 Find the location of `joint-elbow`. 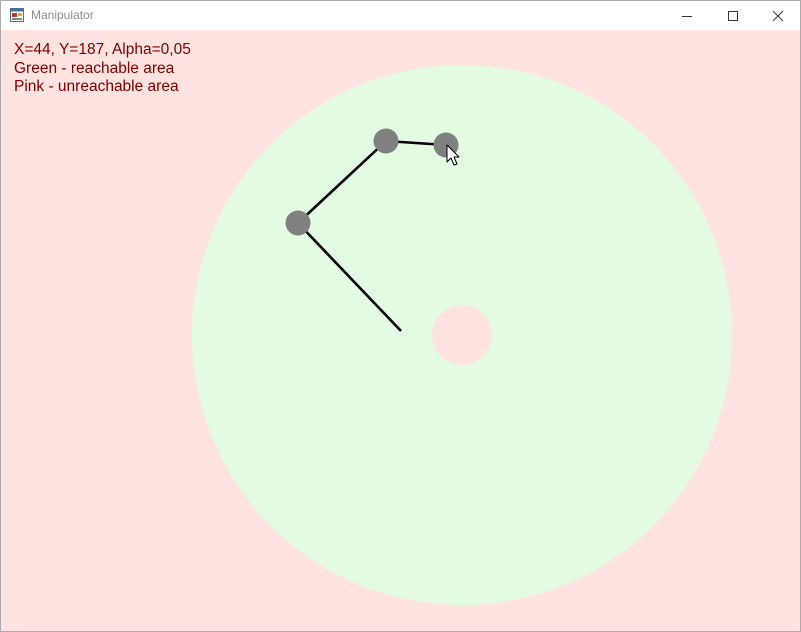

joint-elbow is located at coordinates (298, 223).